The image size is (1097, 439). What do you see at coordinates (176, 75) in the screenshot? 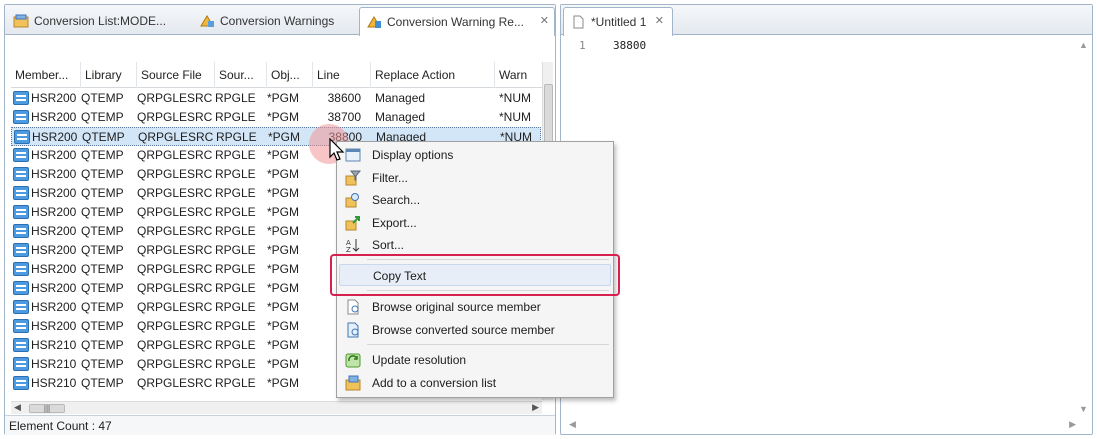
I see `column-header-source-file: Source File` at bounding box center [176, 75].